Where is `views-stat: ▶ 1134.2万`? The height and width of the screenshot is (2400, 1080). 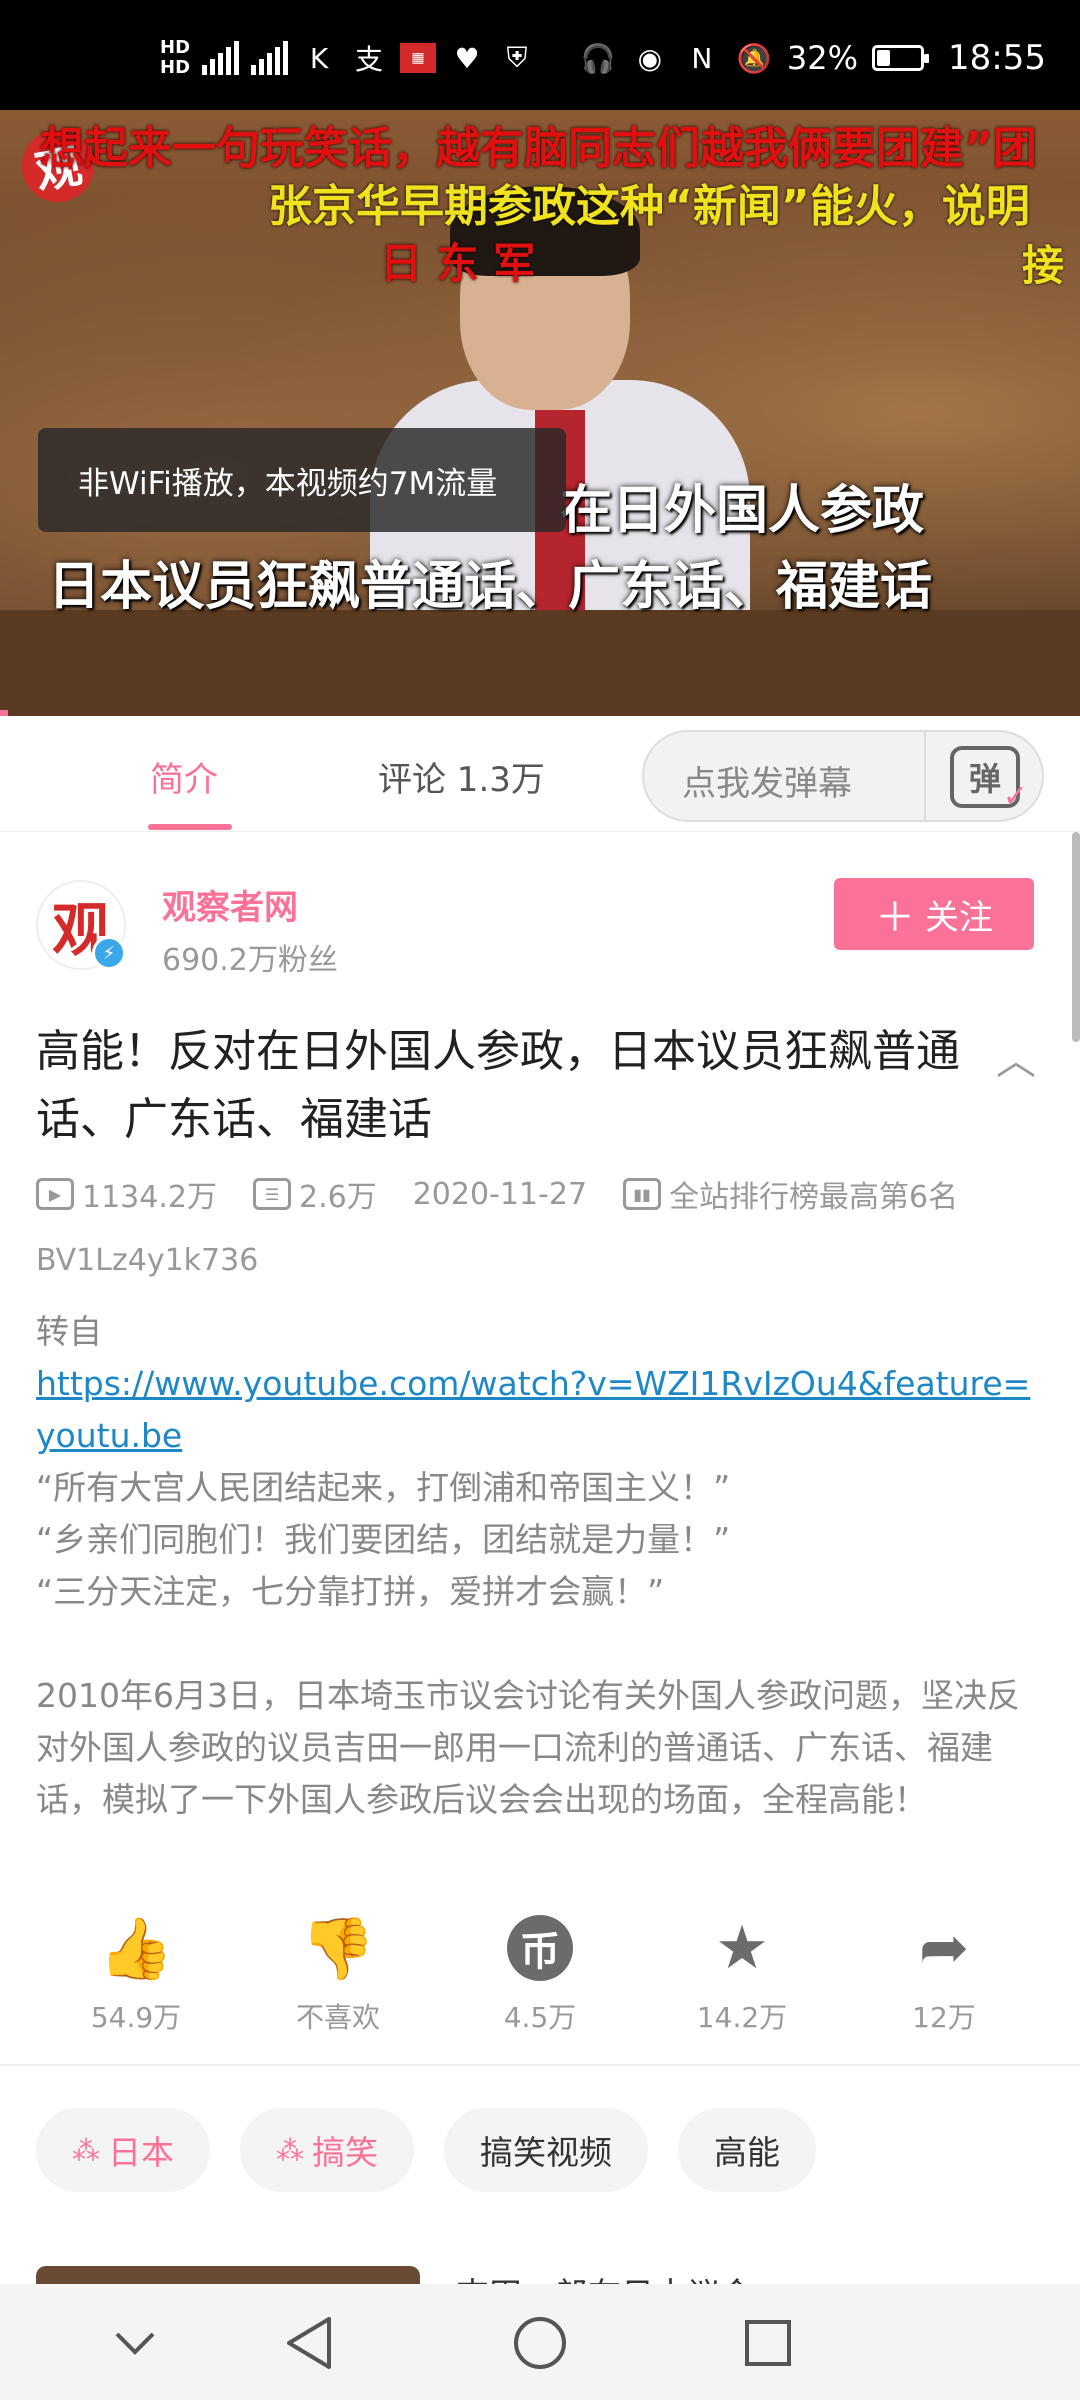 views-stat: ▶ 1134.2万 is located at coordinates (126, 1194).